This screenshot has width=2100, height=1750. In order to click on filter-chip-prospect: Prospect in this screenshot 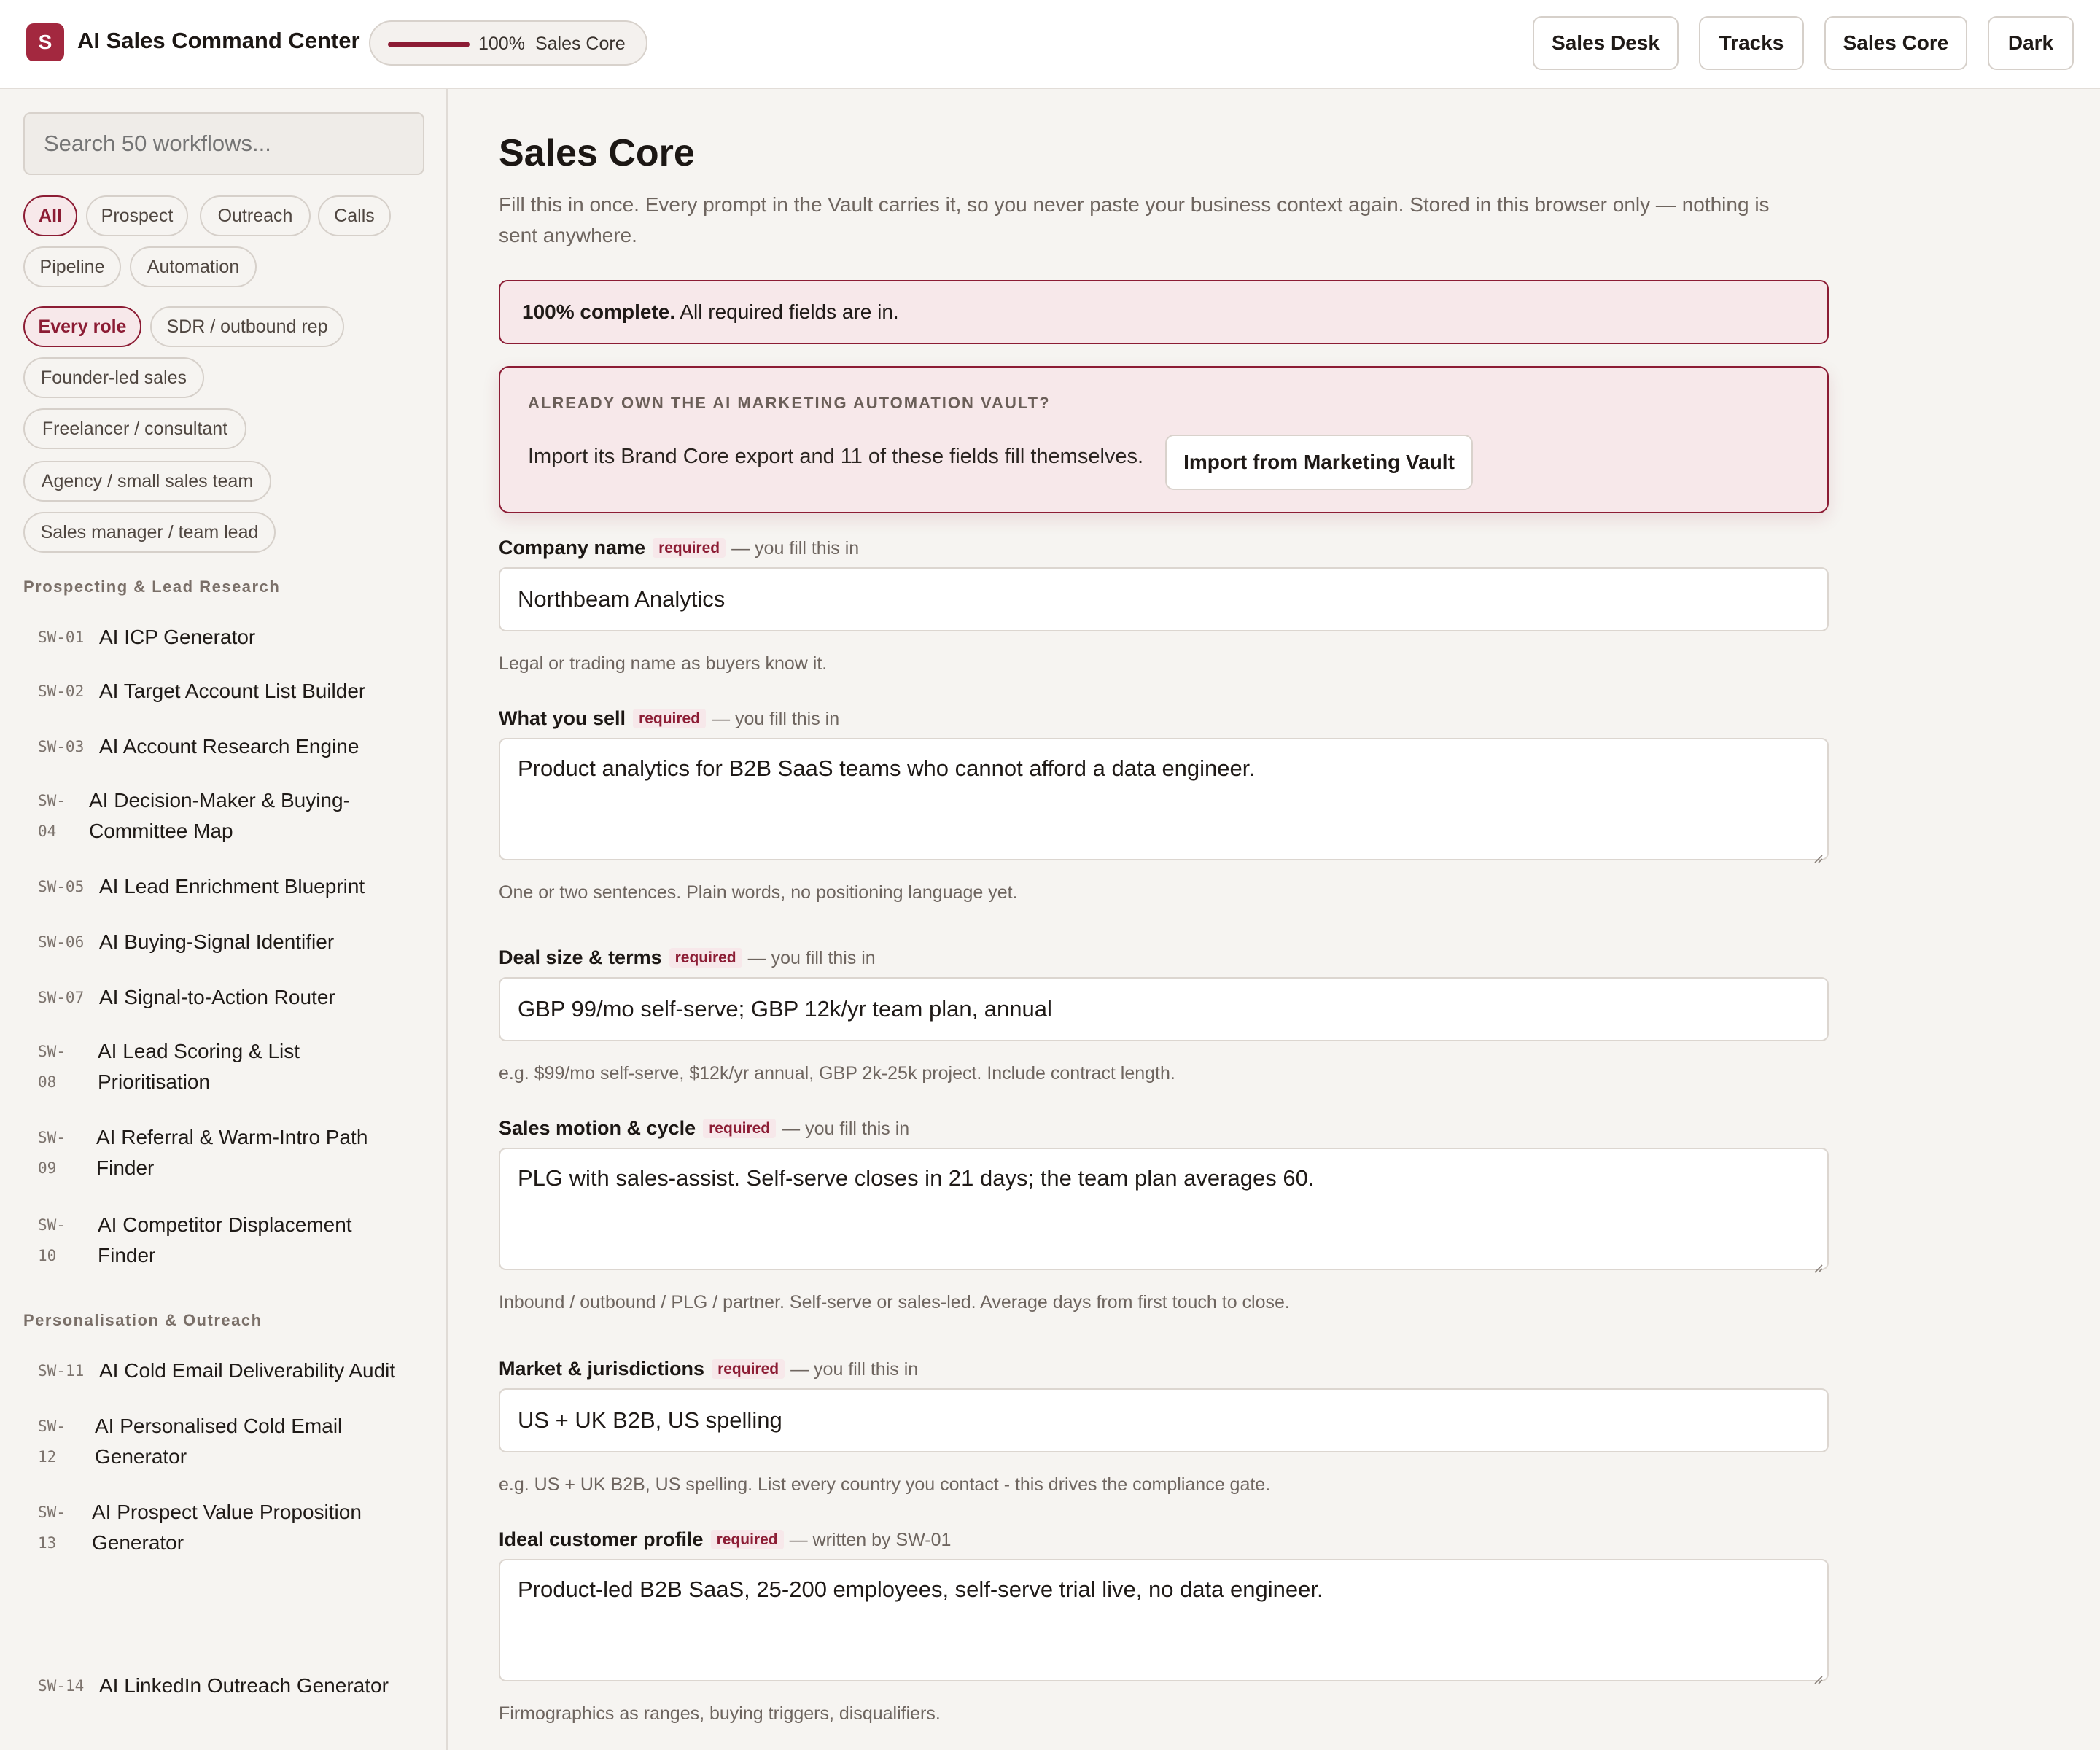, I will do `click(137, 215)`.